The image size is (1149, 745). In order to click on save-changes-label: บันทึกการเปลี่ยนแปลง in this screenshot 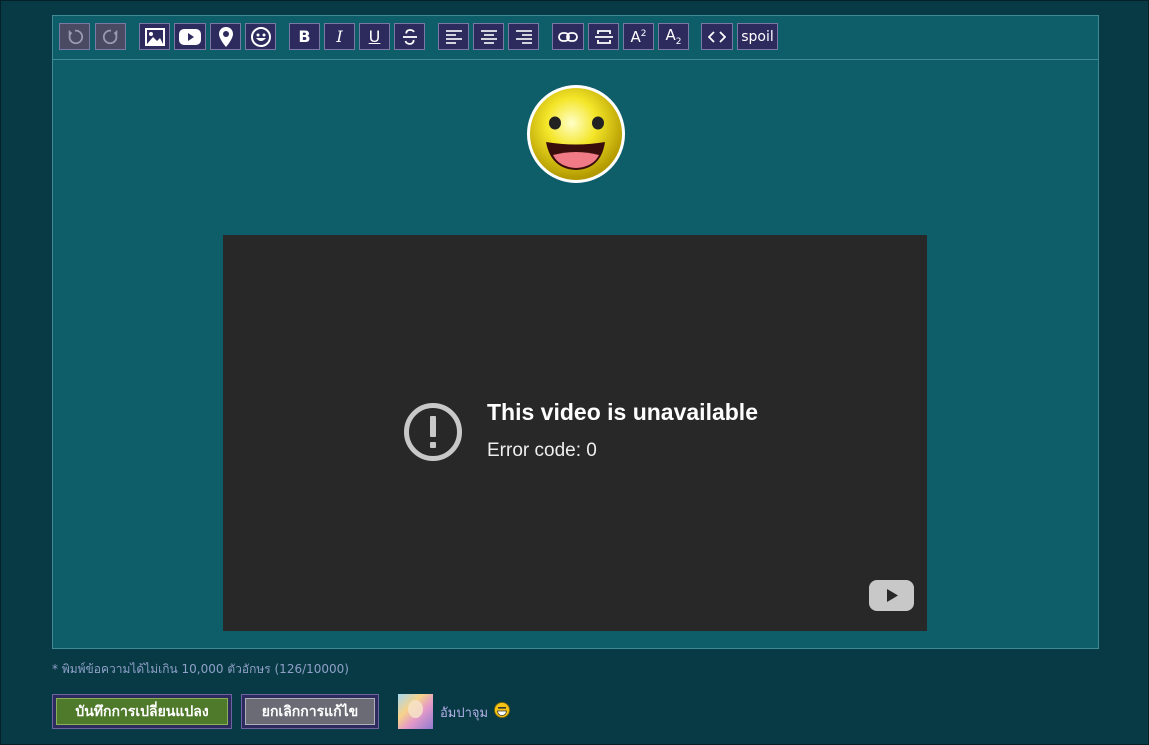, I will do `click(142, 711)`.